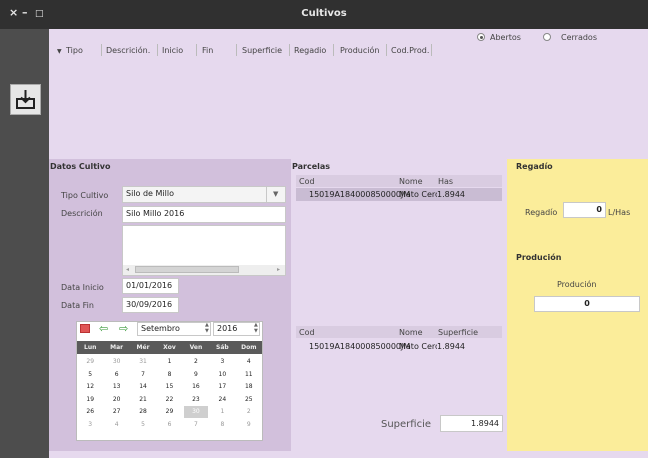 The width and height of the screenshot is (648, 458). Describe the element at coordinates (150, 286) in the screenshot. I see `data-inicio-input: 01/01/2016` at that location.